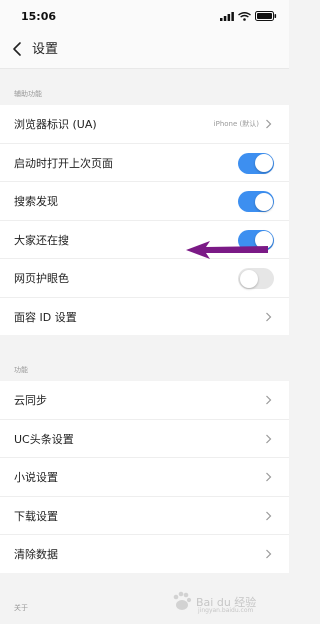  Describe the element at coordinates (21, 370) in the screenshot. I see `section-label-features: 功能` at that location.